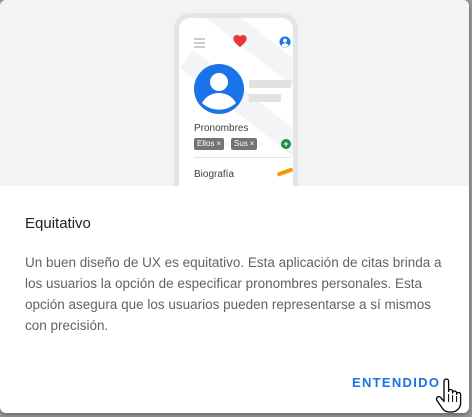 The image size is (472, 417). What do you see at coordinates (241, 143) in the screenshot?
I see `chip-label: Sus` at bounding box center [241, 143].